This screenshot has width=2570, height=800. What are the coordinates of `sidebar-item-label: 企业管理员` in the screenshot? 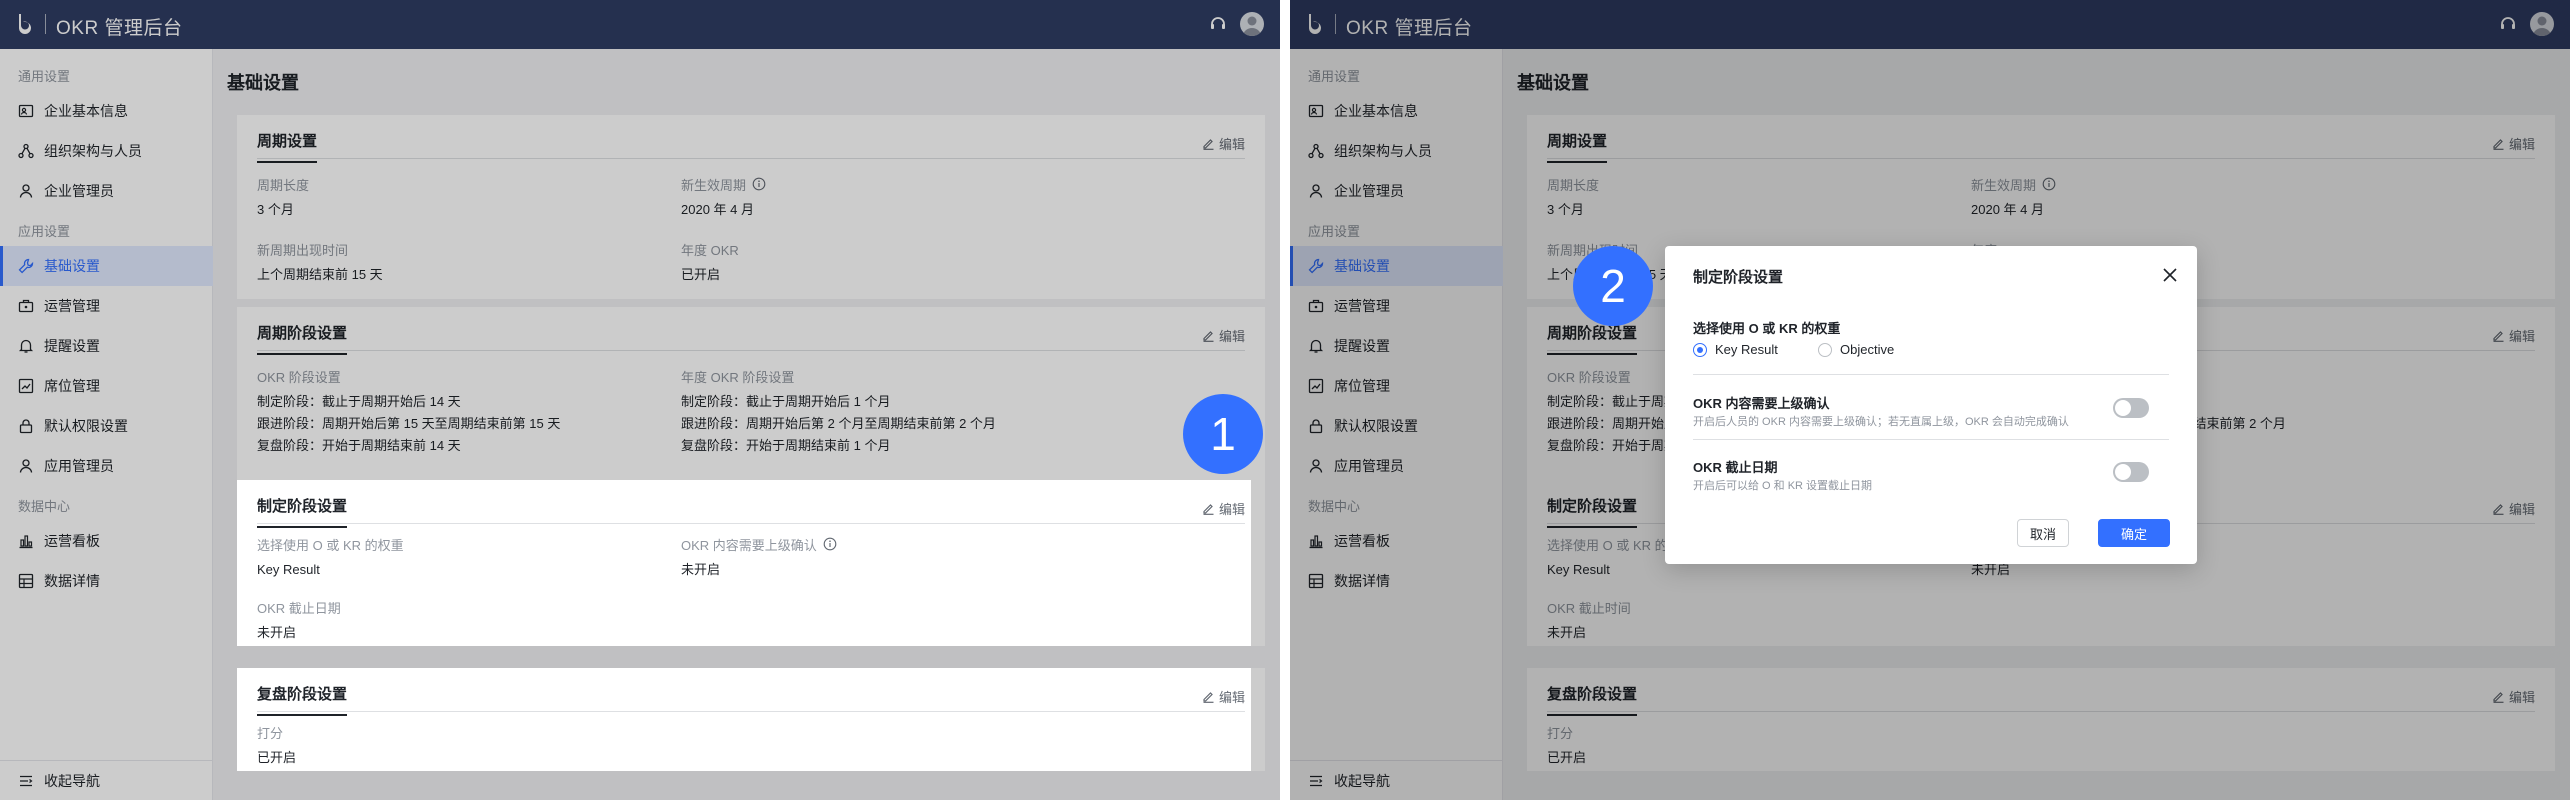 It's located at (79, 191).